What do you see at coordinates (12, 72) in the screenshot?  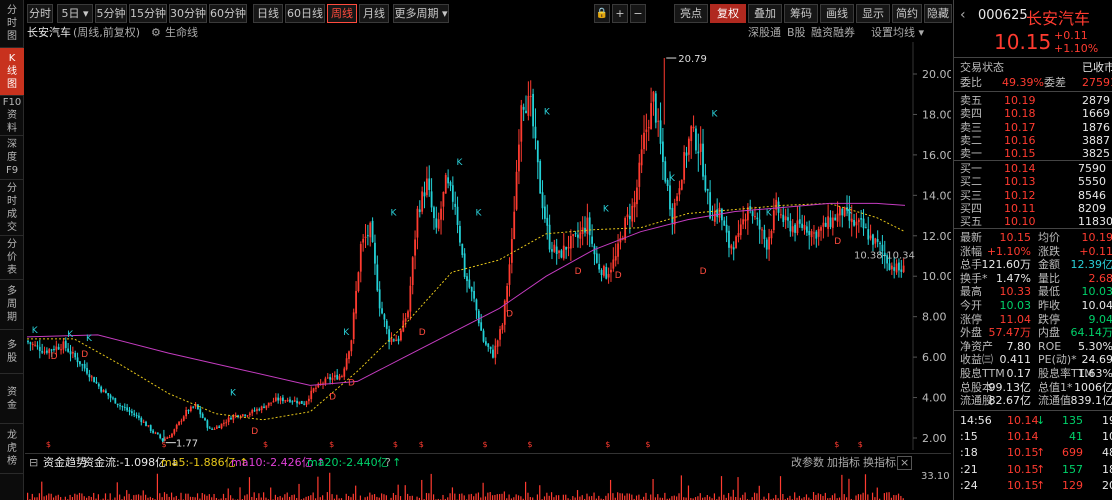 I see `nav-item-1: K 线 图` at bounding box center [12, 72].